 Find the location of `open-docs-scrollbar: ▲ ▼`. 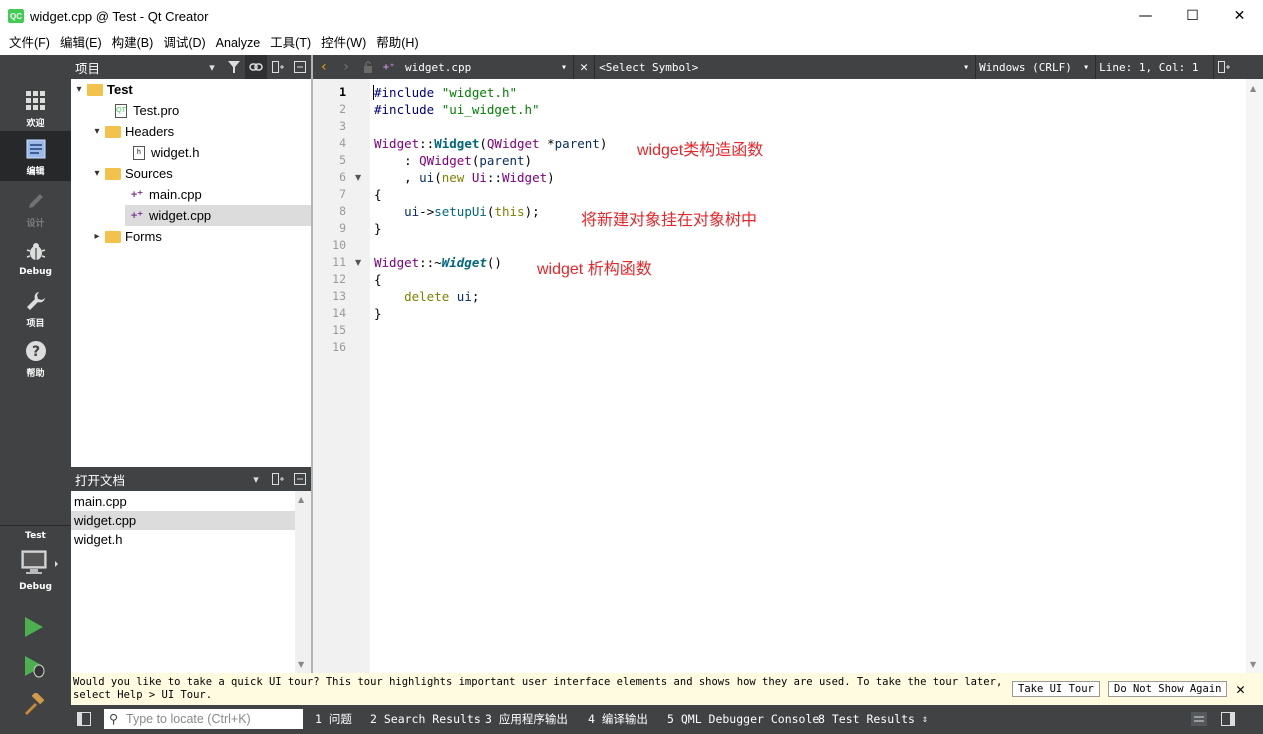

open-docs-scrollbar: ▲ ▼ is located at coordinates (303, 582).